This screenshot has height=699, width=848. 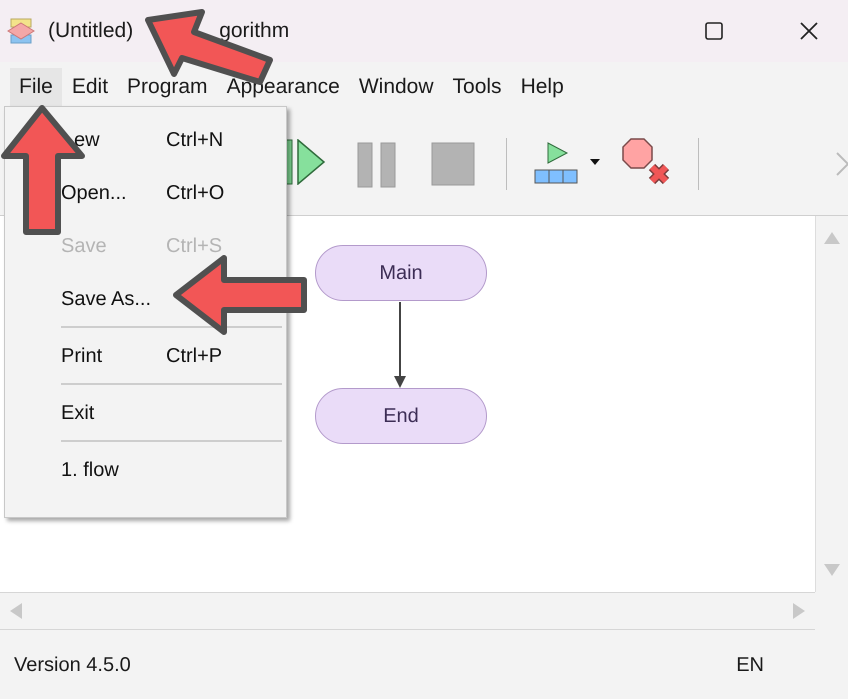 I want to click on app-logo-icon, so click(x=21, y=31).